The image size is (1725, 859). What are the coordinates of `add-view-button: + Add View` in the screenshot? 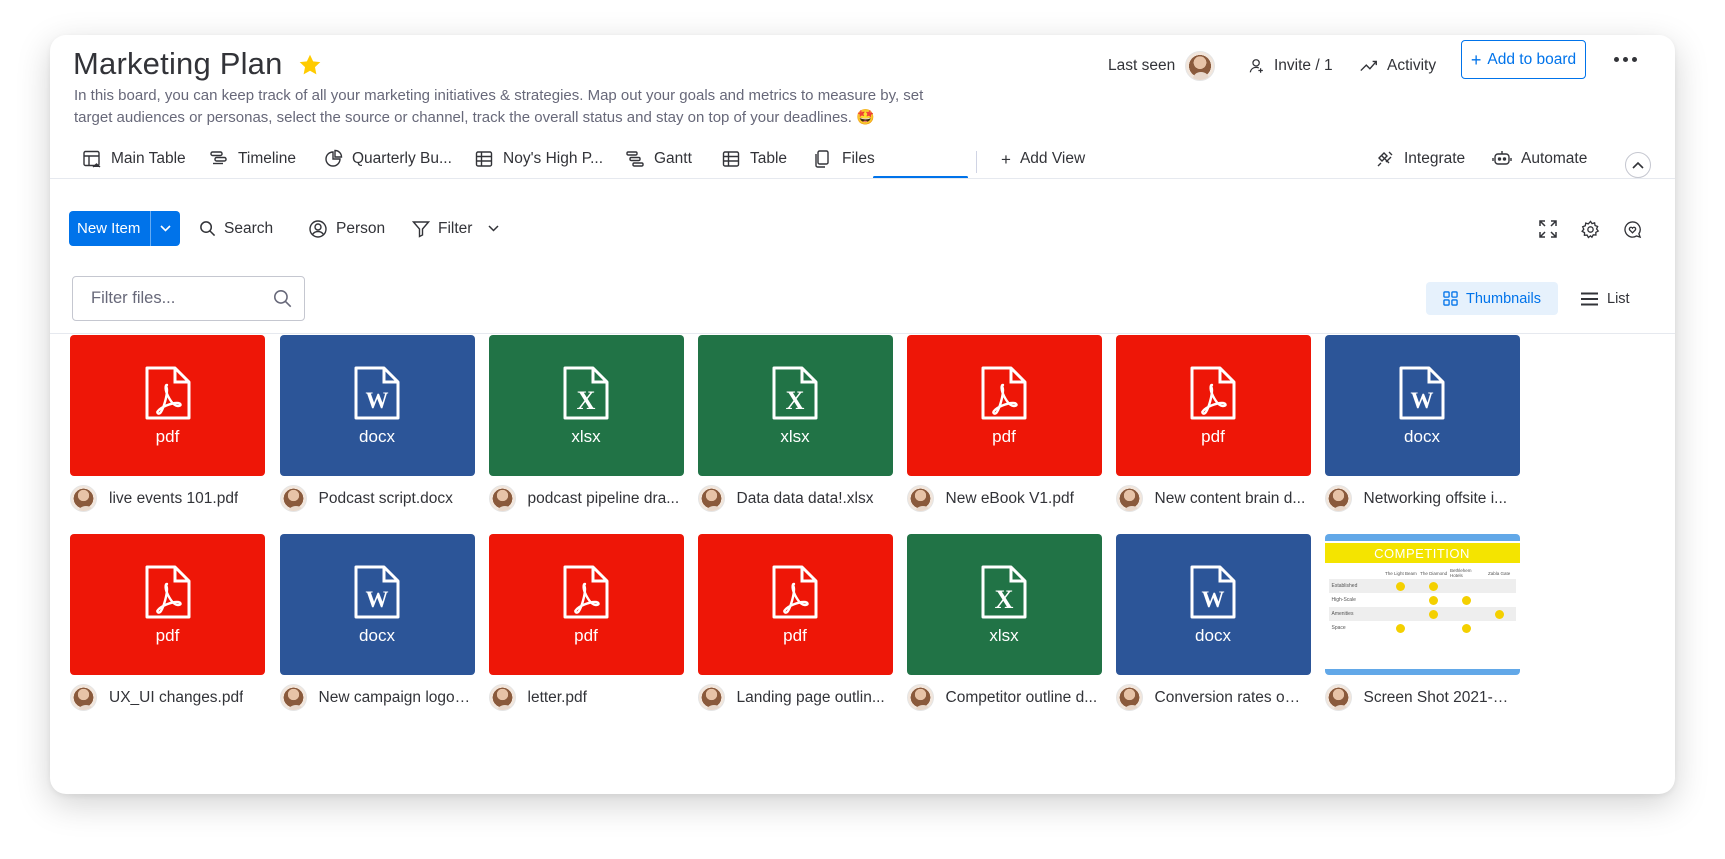 It's located at (1043, 159).